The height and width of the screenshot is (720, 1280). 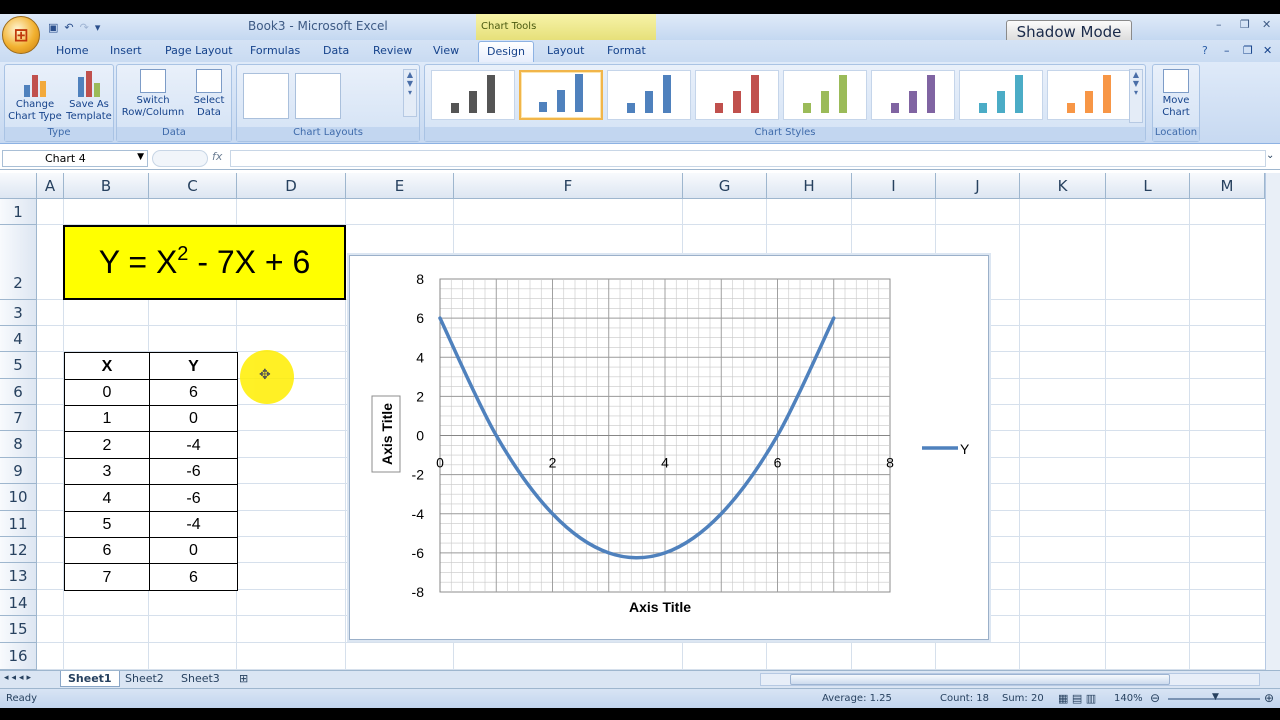 I want to click on table-cell: -4, so click(x=193, y=524).